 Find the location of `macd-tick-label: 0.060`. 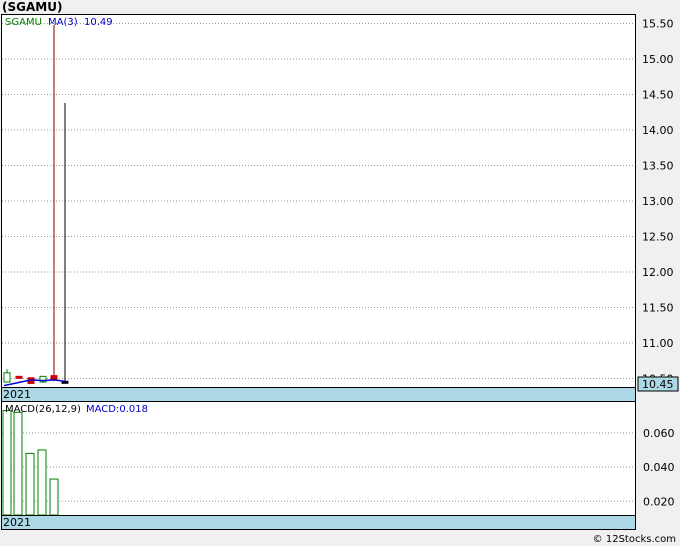

macd-tick-label: 0.060 is located at coordinates (659, 433).